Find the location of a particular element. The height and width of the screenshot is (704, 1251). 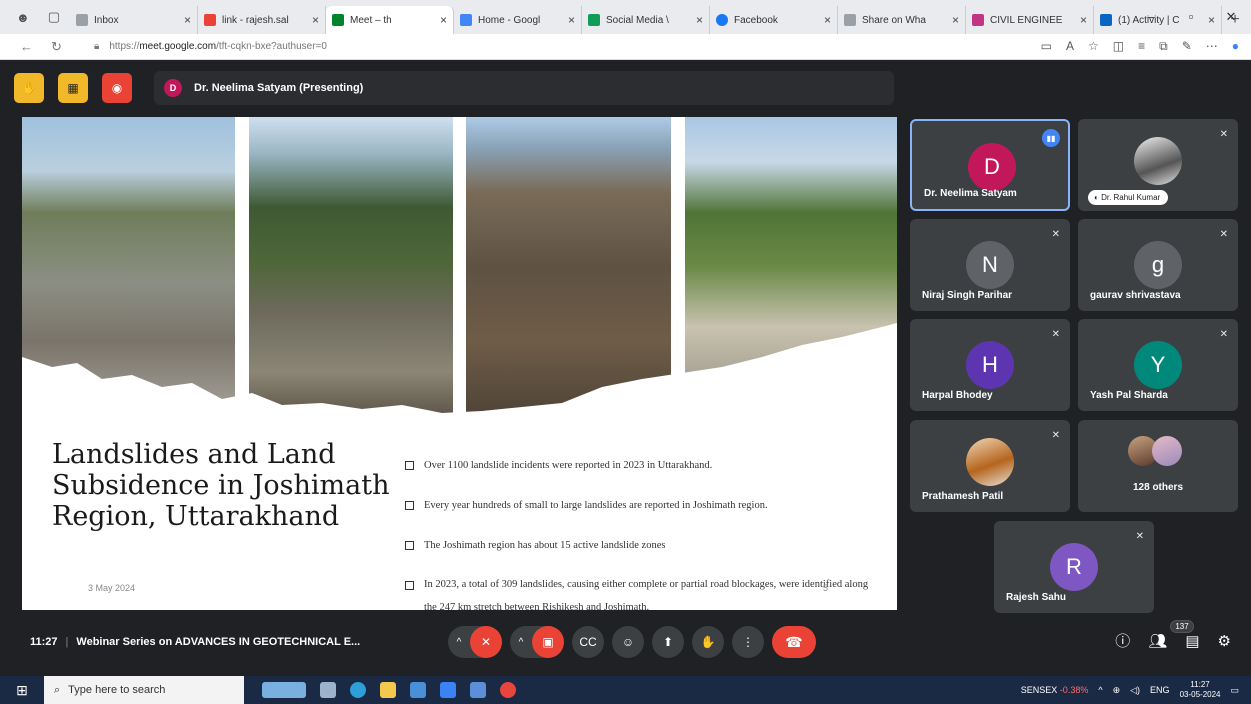

facebook-icon is located at coordinates (722, 20).